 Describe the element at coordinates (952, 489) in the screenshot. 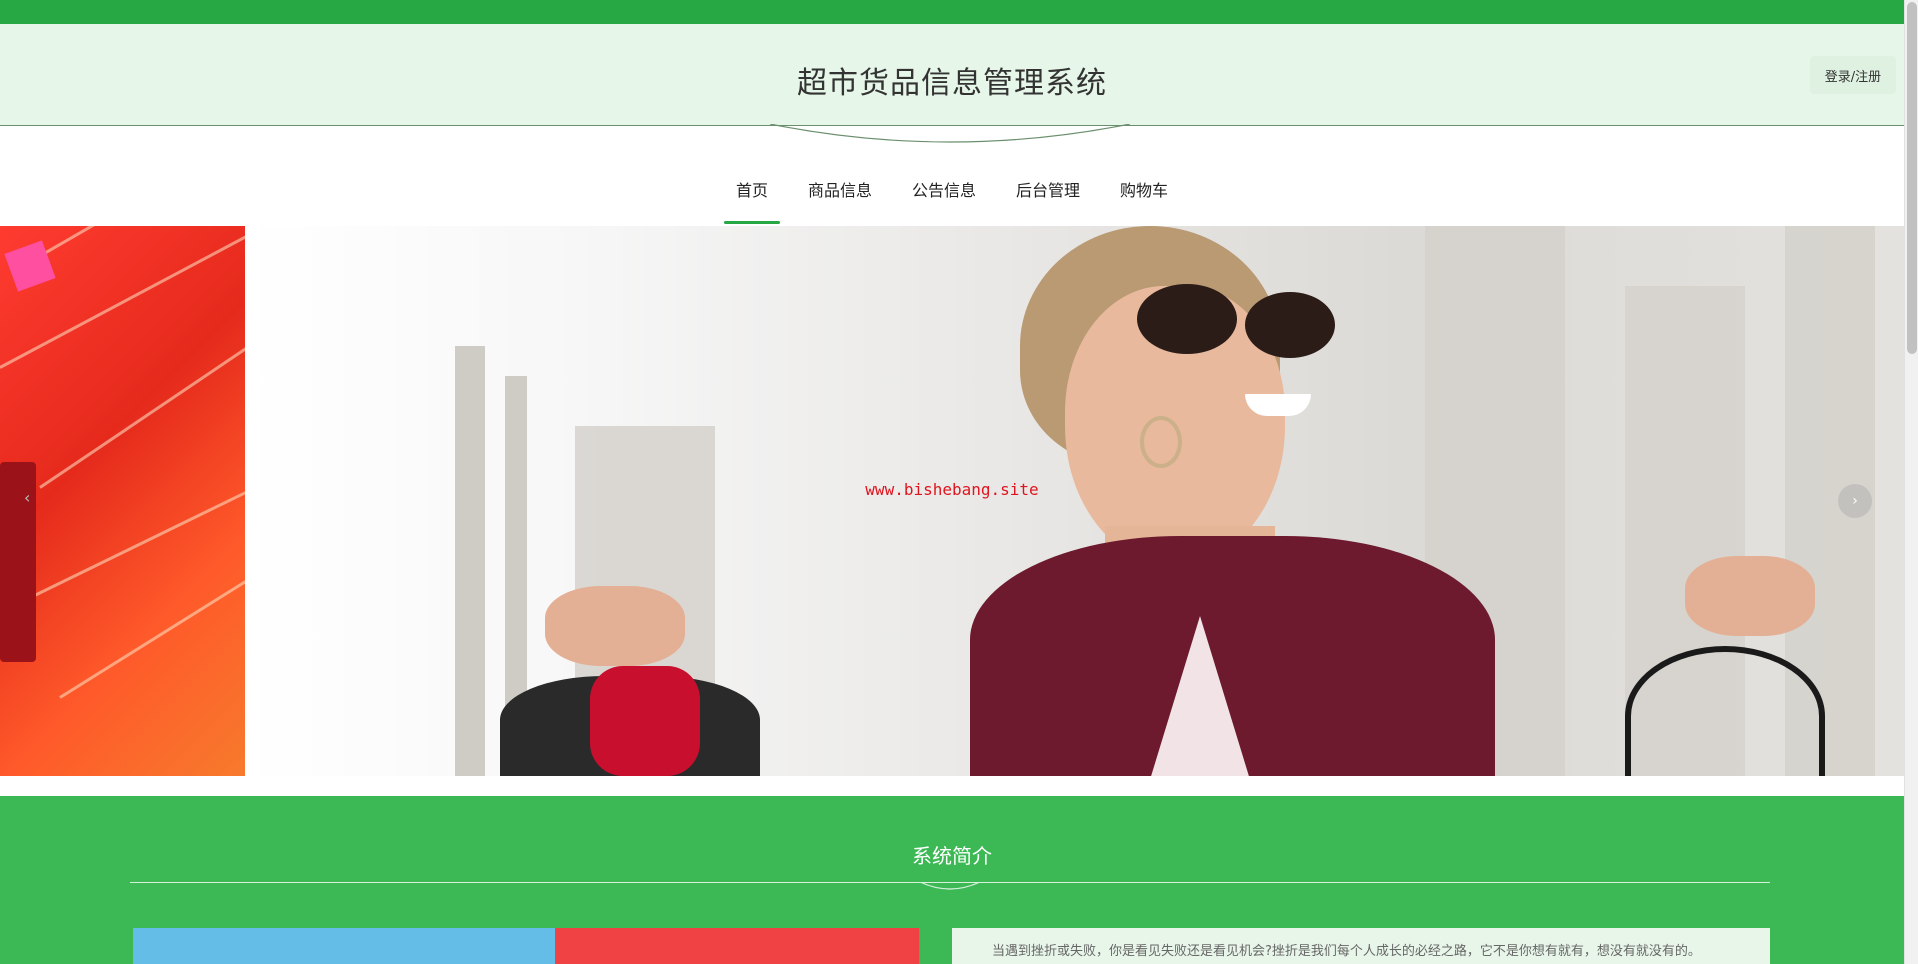

I see `watermark-text: www.bishebang.site` at that location.